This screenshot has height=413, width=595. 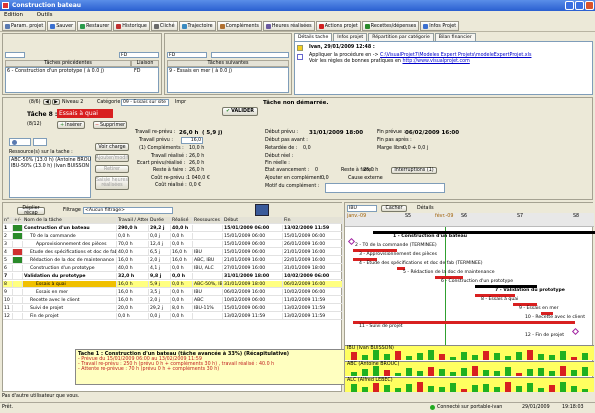 I want to click on resource-row-1: ABC-50% (13.0 h) (Antoine BROU, so click(x=51, y=160).